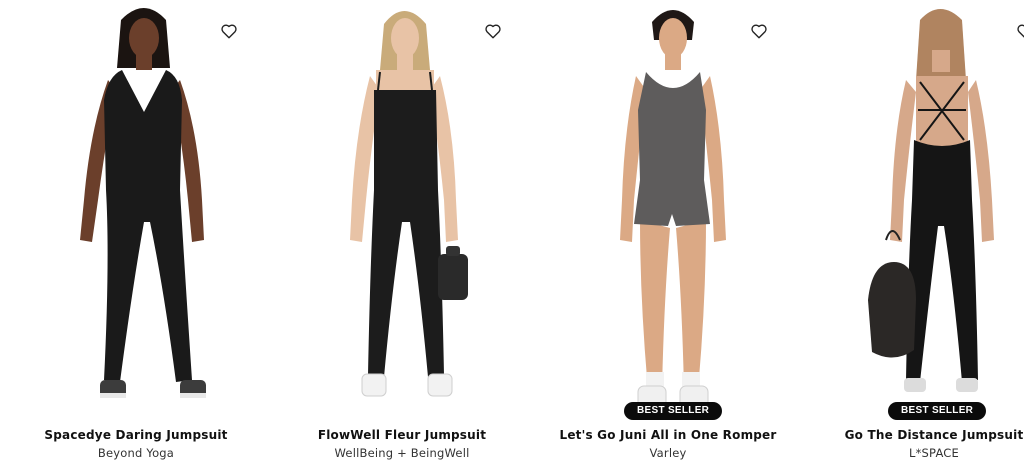  Describe the element at coordinates (402, 453) in the screenshot. I see `product-brand: WellBeing + BeingWell` at that location.